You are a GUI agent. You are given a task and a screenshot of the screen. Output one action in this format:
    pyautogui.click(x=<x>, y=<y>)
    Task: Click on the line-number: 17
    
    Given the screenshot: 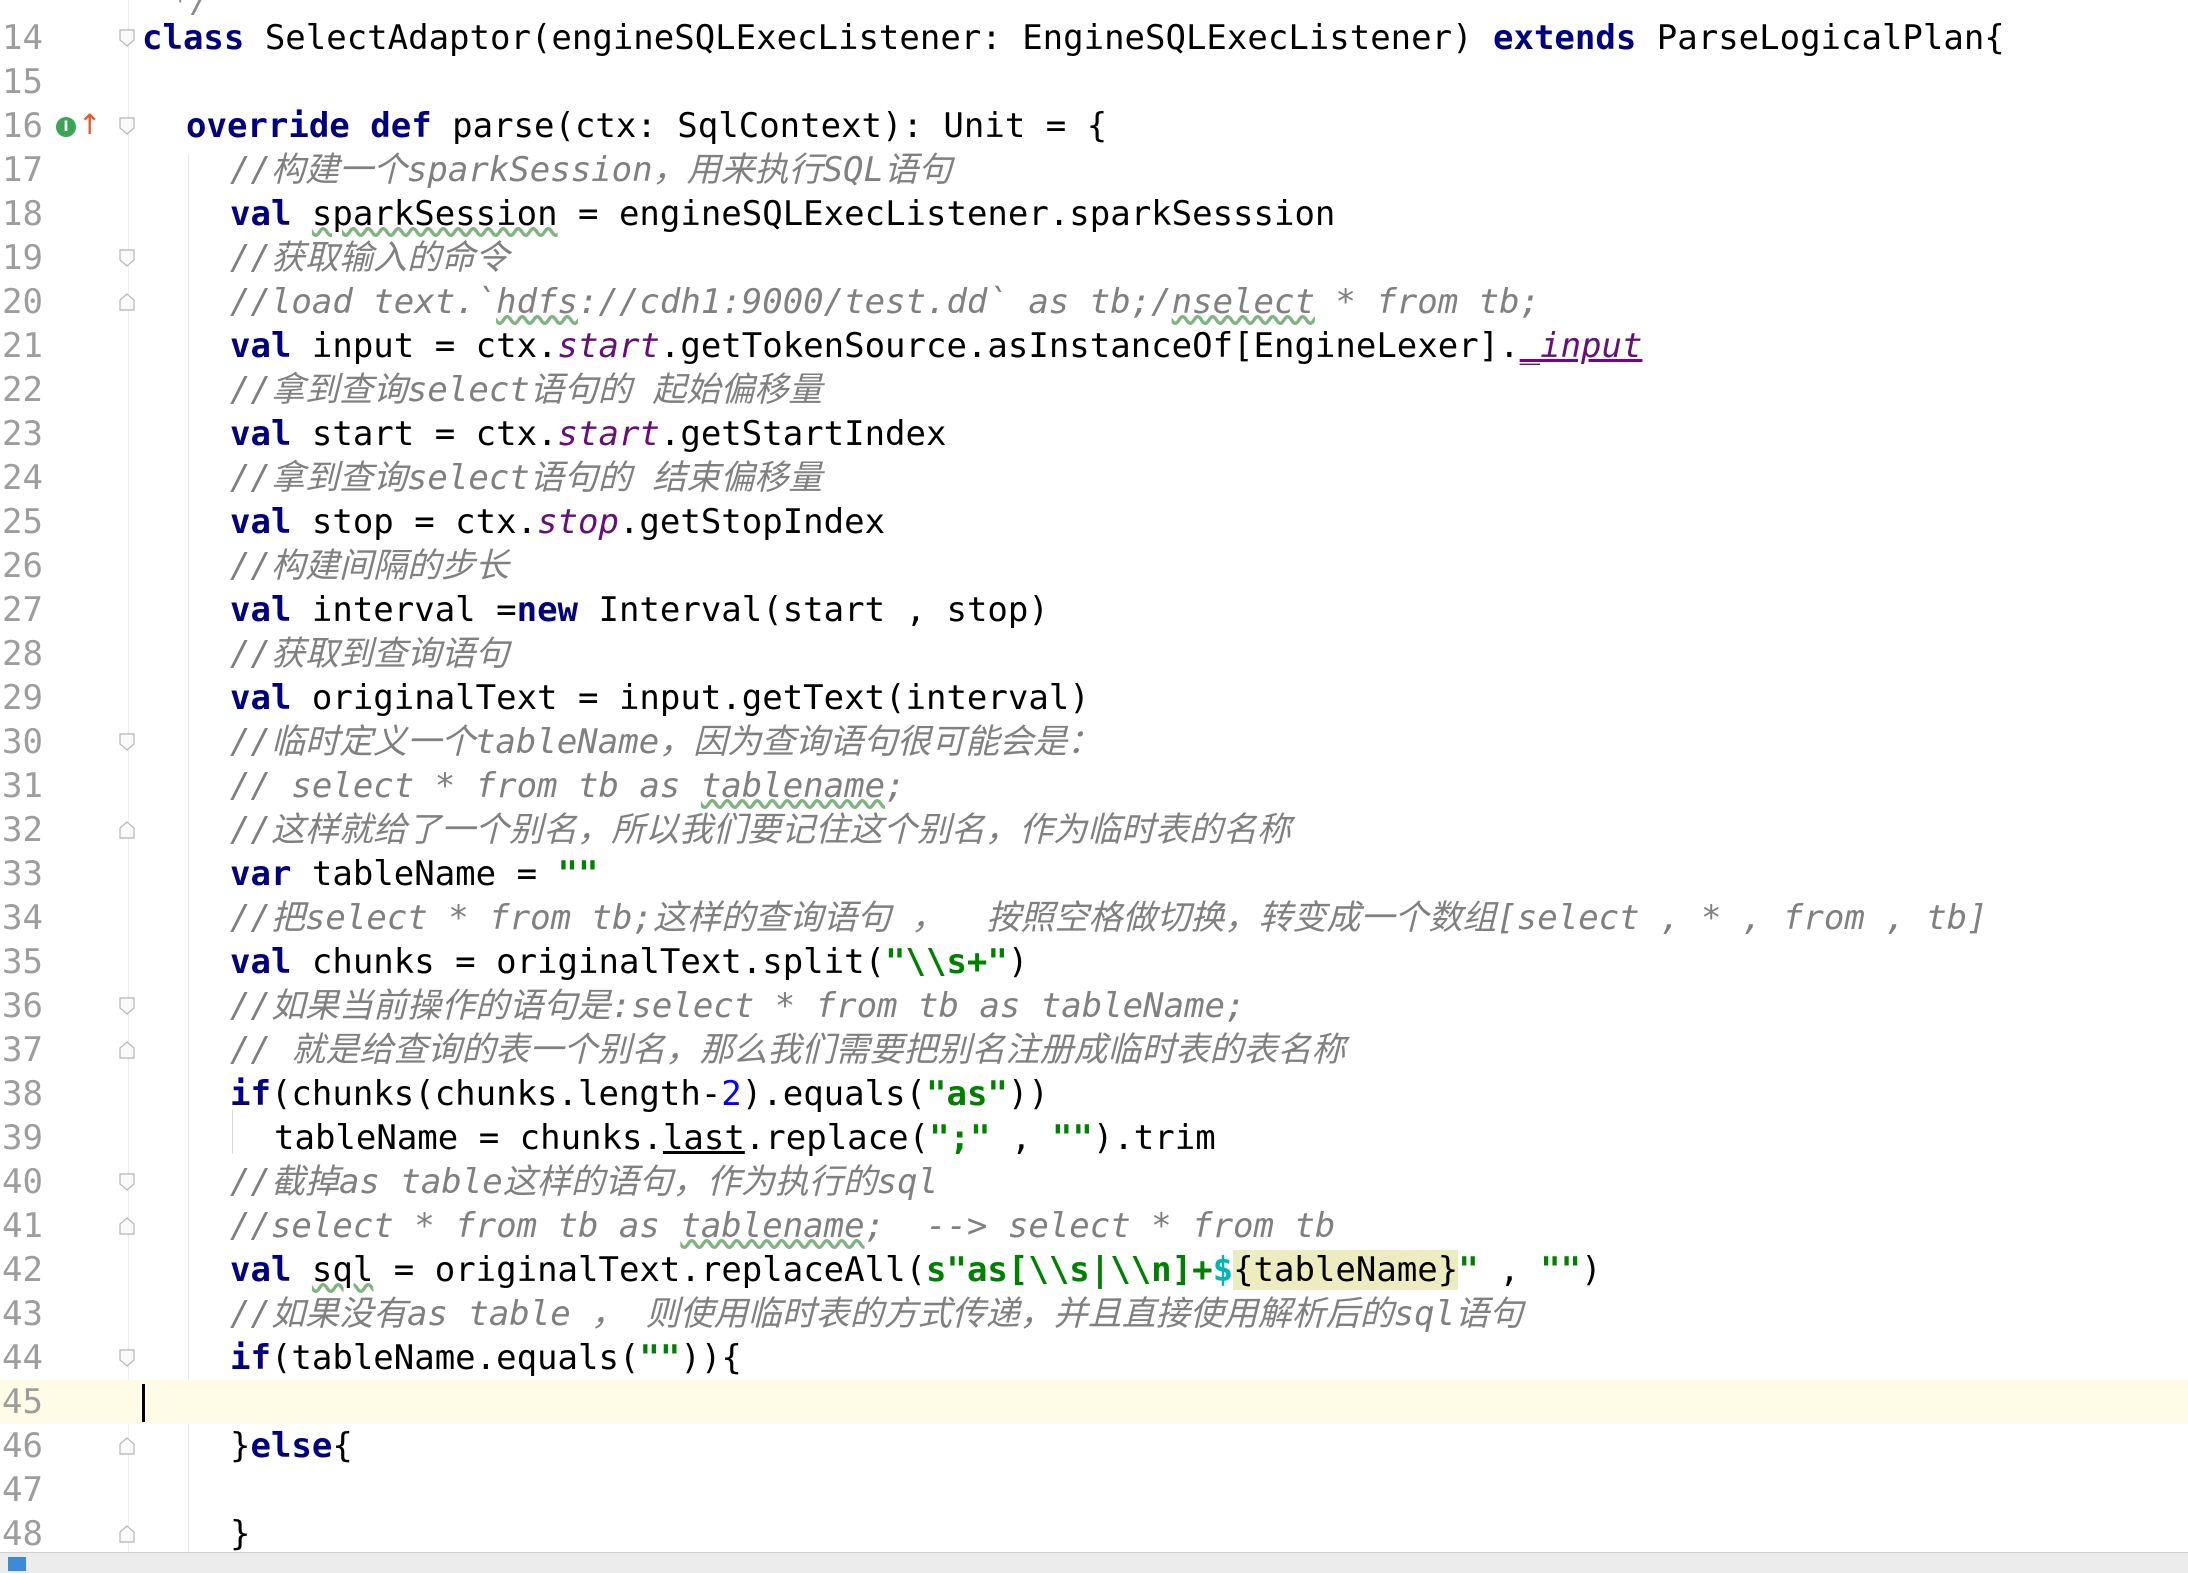 What is the action you would take?
    pyautogui.click(x=22, y=170)
    